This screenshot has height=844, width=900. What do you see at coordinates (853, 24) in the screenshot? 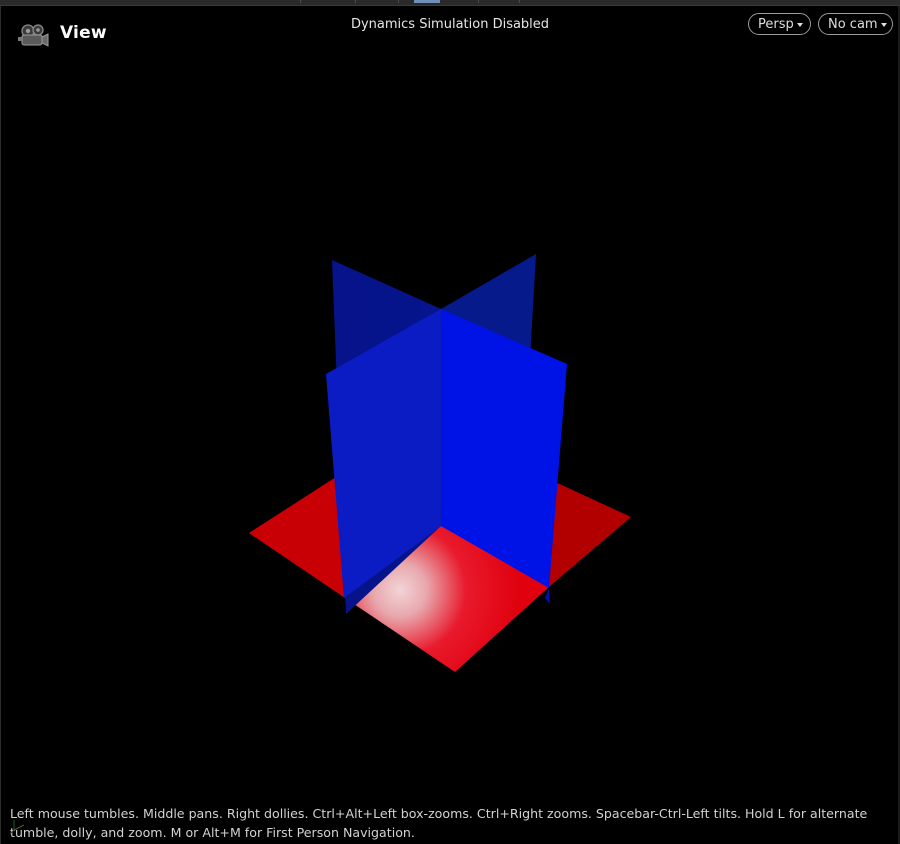
I see `camera-menu-label: No cam` at bounding box center [853, 24].